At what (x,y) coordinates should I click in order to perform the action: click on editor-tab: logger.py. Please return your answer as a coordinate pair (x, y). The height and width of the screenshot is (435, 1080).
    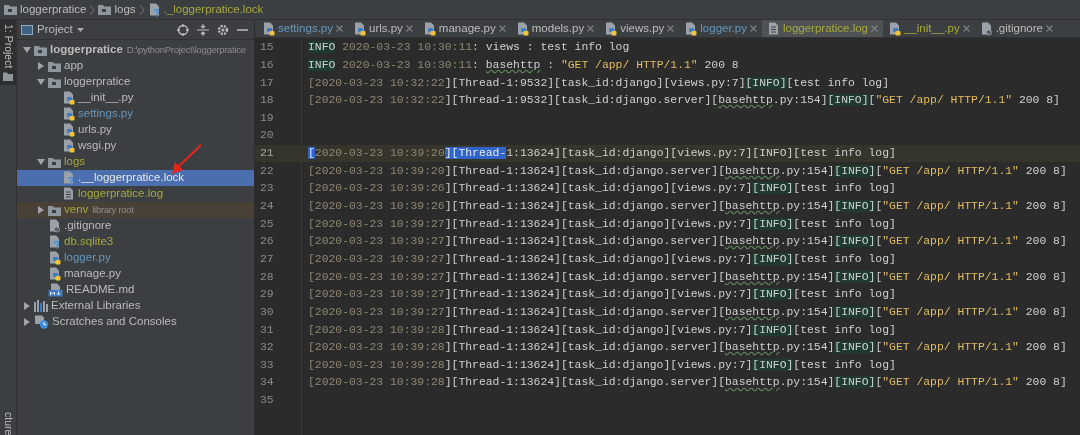
    Looking at the image, I should click on (720, 28).